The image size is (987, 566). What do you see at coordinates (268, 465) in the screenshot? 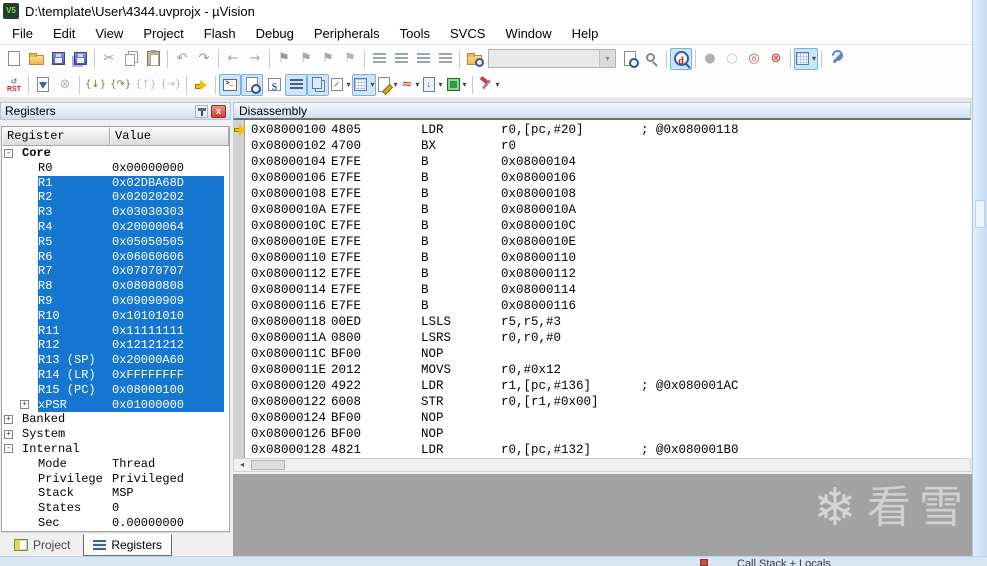
I see `hscrollbar-thumb` at bounding box center [268, 465].